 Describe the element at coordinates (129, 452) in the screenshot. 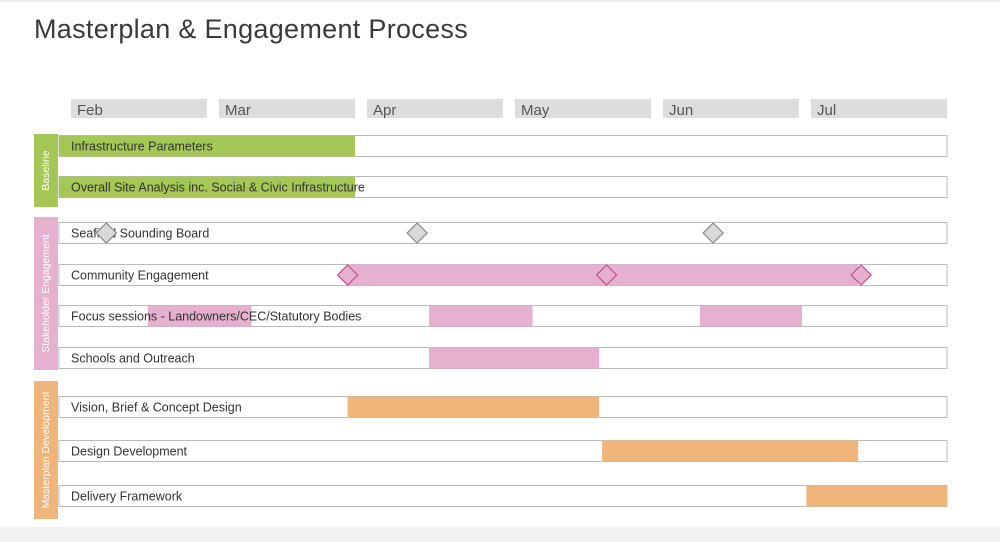

I see `row-label: Design Development` at that location.